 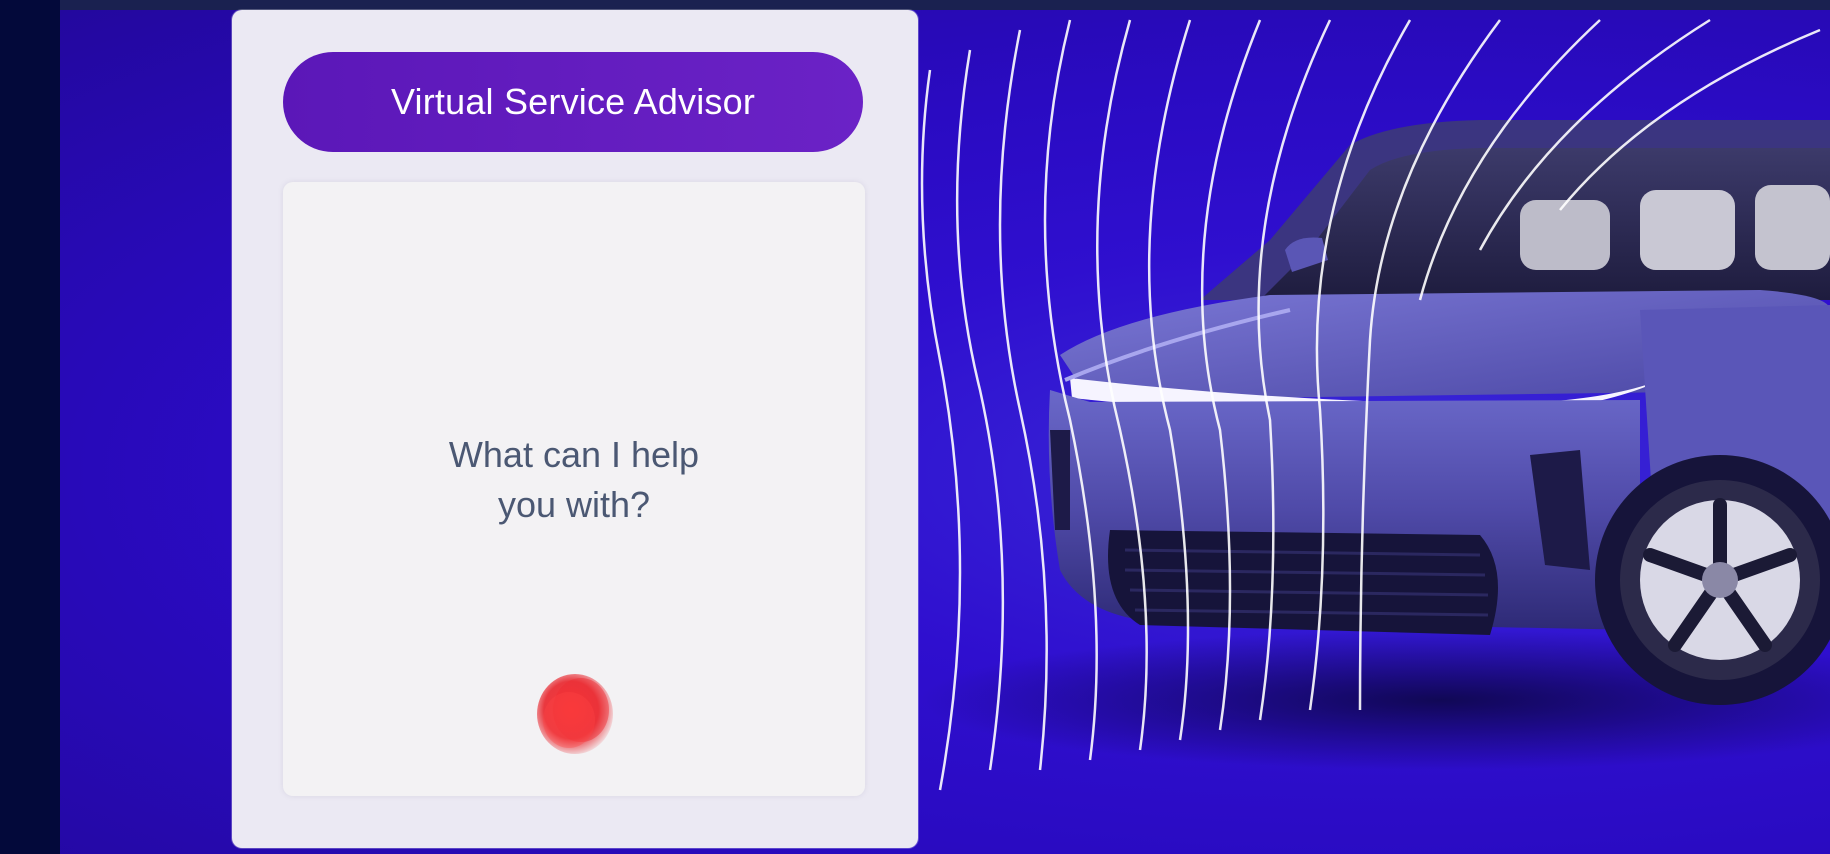 I want to click on prompt-line-1: What can I help, so click(x=574, y=454).